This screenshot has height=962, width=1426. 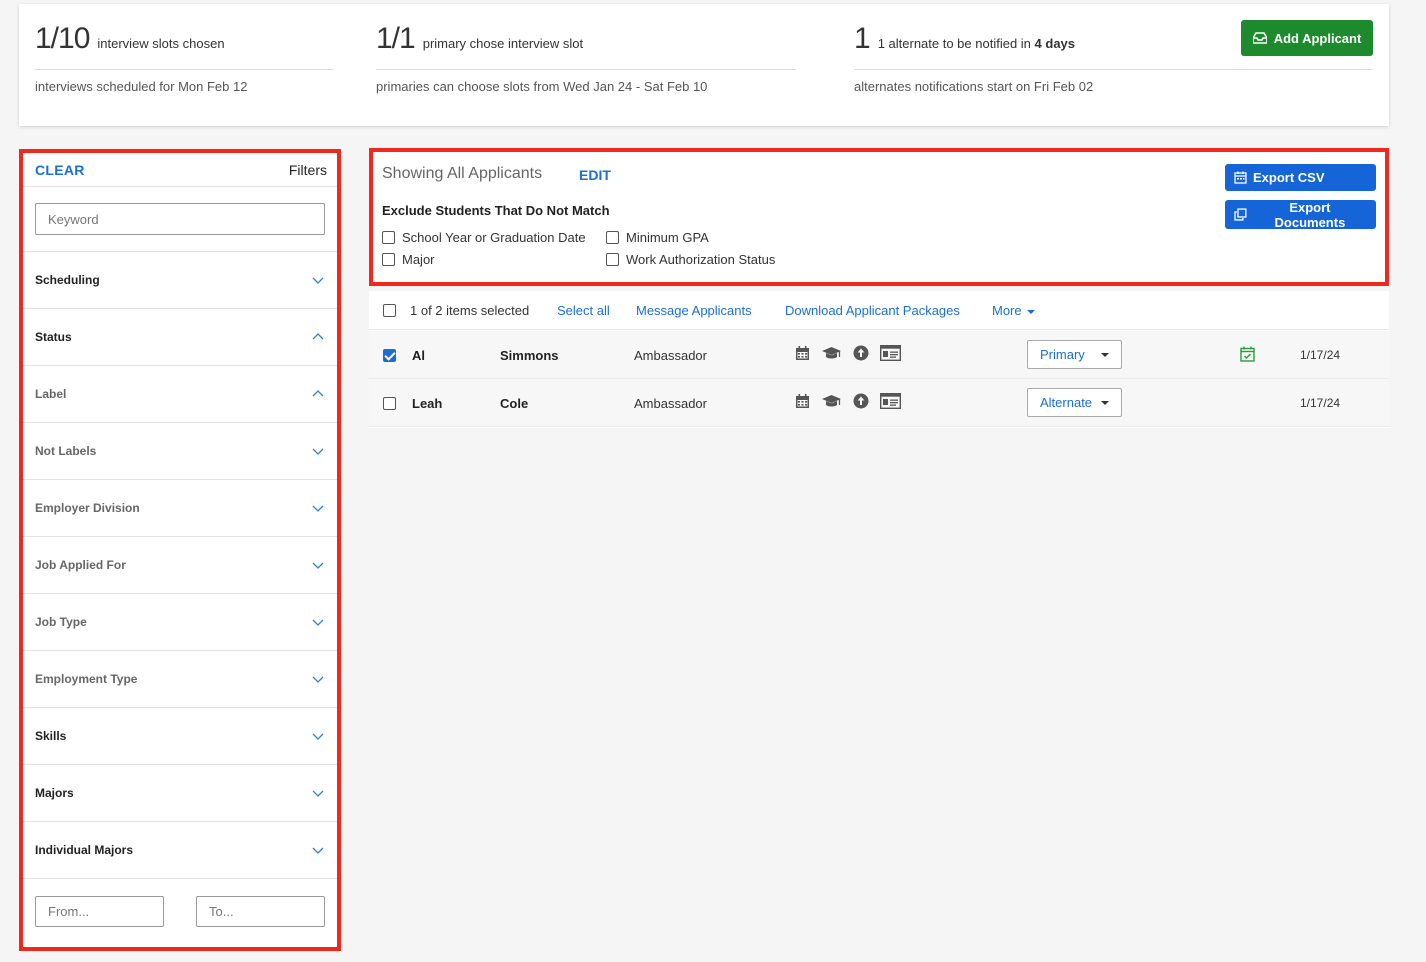 I want to click on add-applicant-label: Add Applicant, so click(x=1317, y=38).